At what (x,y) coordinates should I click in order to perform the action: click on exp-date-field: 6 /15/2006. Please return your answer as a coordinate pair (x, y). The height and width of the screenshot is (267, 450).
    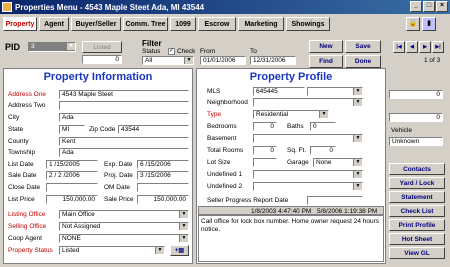
    Looking at the image, I should click on (163, 164).